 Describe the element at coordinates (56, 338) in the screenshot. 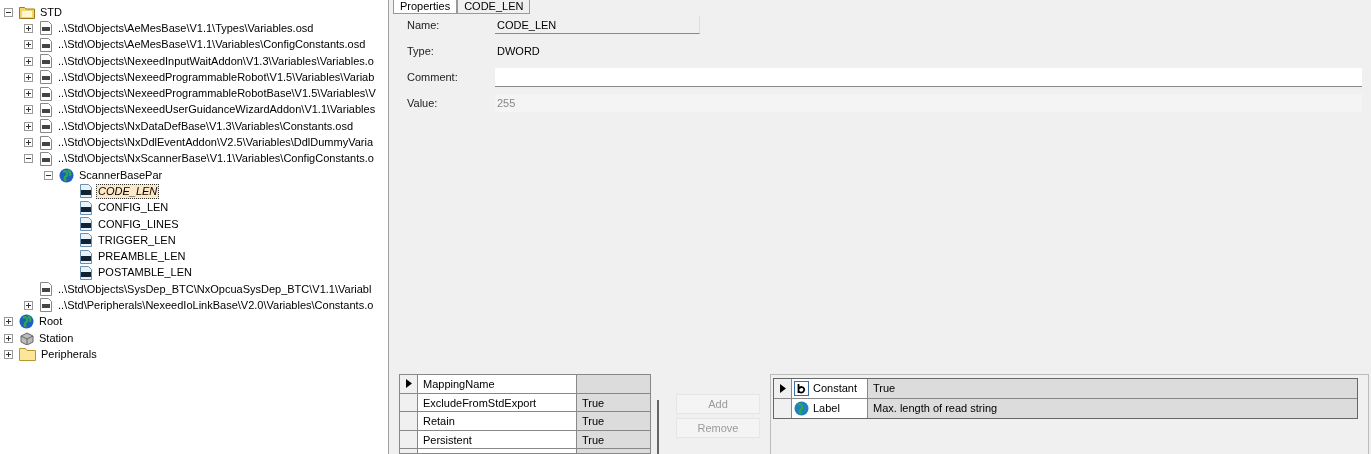

I see `tree-item: Station` at that location.